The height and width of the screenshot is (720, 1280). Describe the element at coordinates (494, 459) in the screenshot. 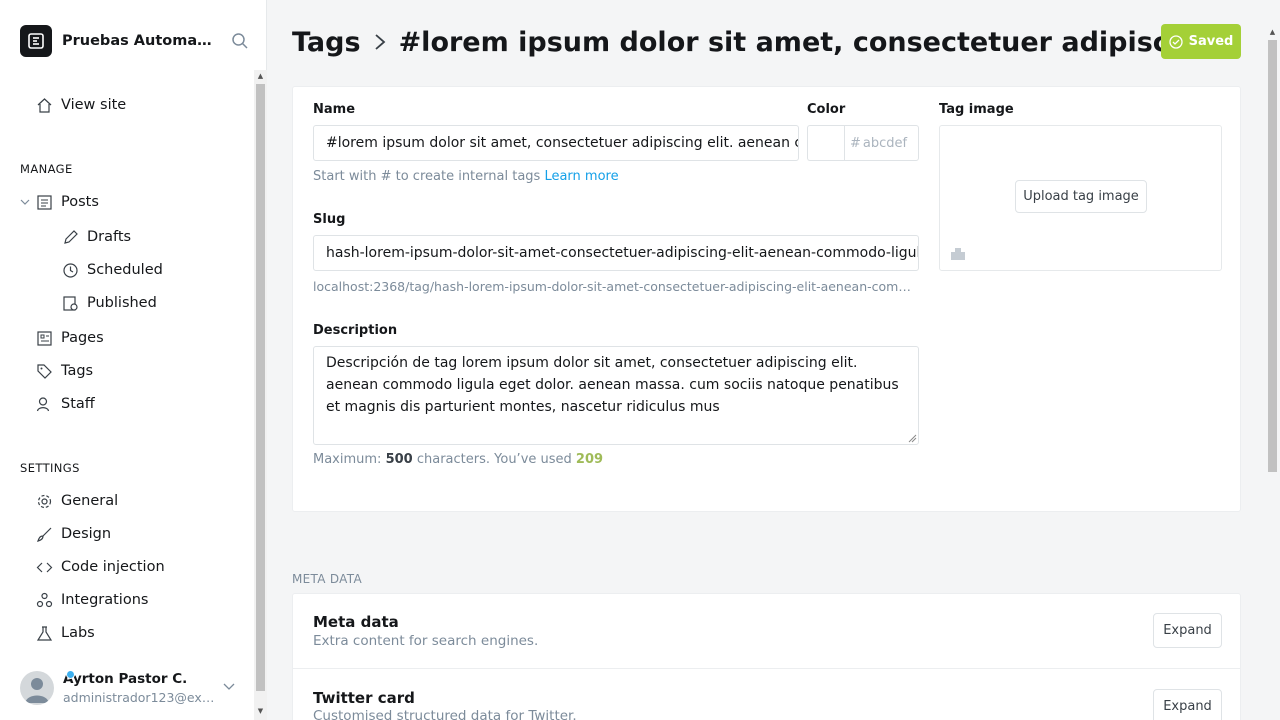

I see `max-middle: characters. You’ve used` at that location.